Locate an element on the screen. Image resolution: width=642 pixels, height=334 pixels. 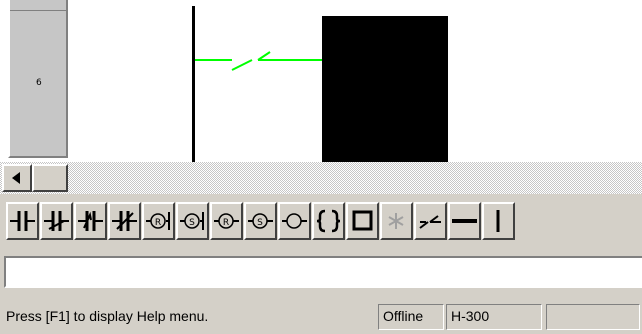
tool-reset-coil: R is located at coordinates (158, 221).